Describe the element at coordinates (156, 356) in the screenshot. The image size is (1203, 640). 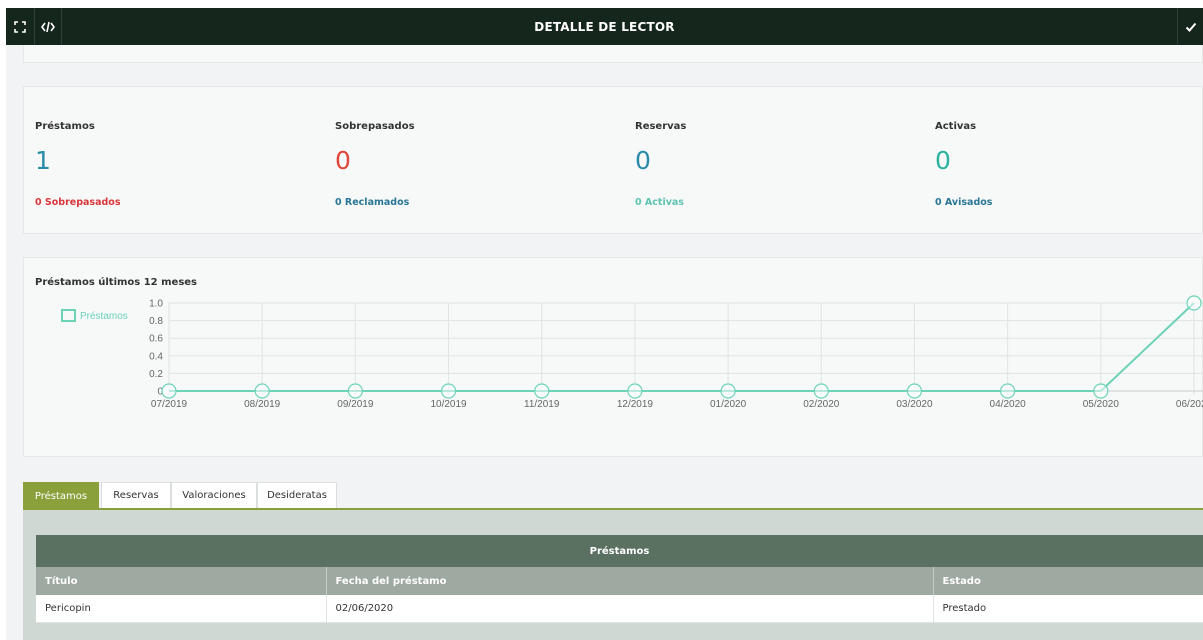
I see `y-tick-label: 0.4` at that location.